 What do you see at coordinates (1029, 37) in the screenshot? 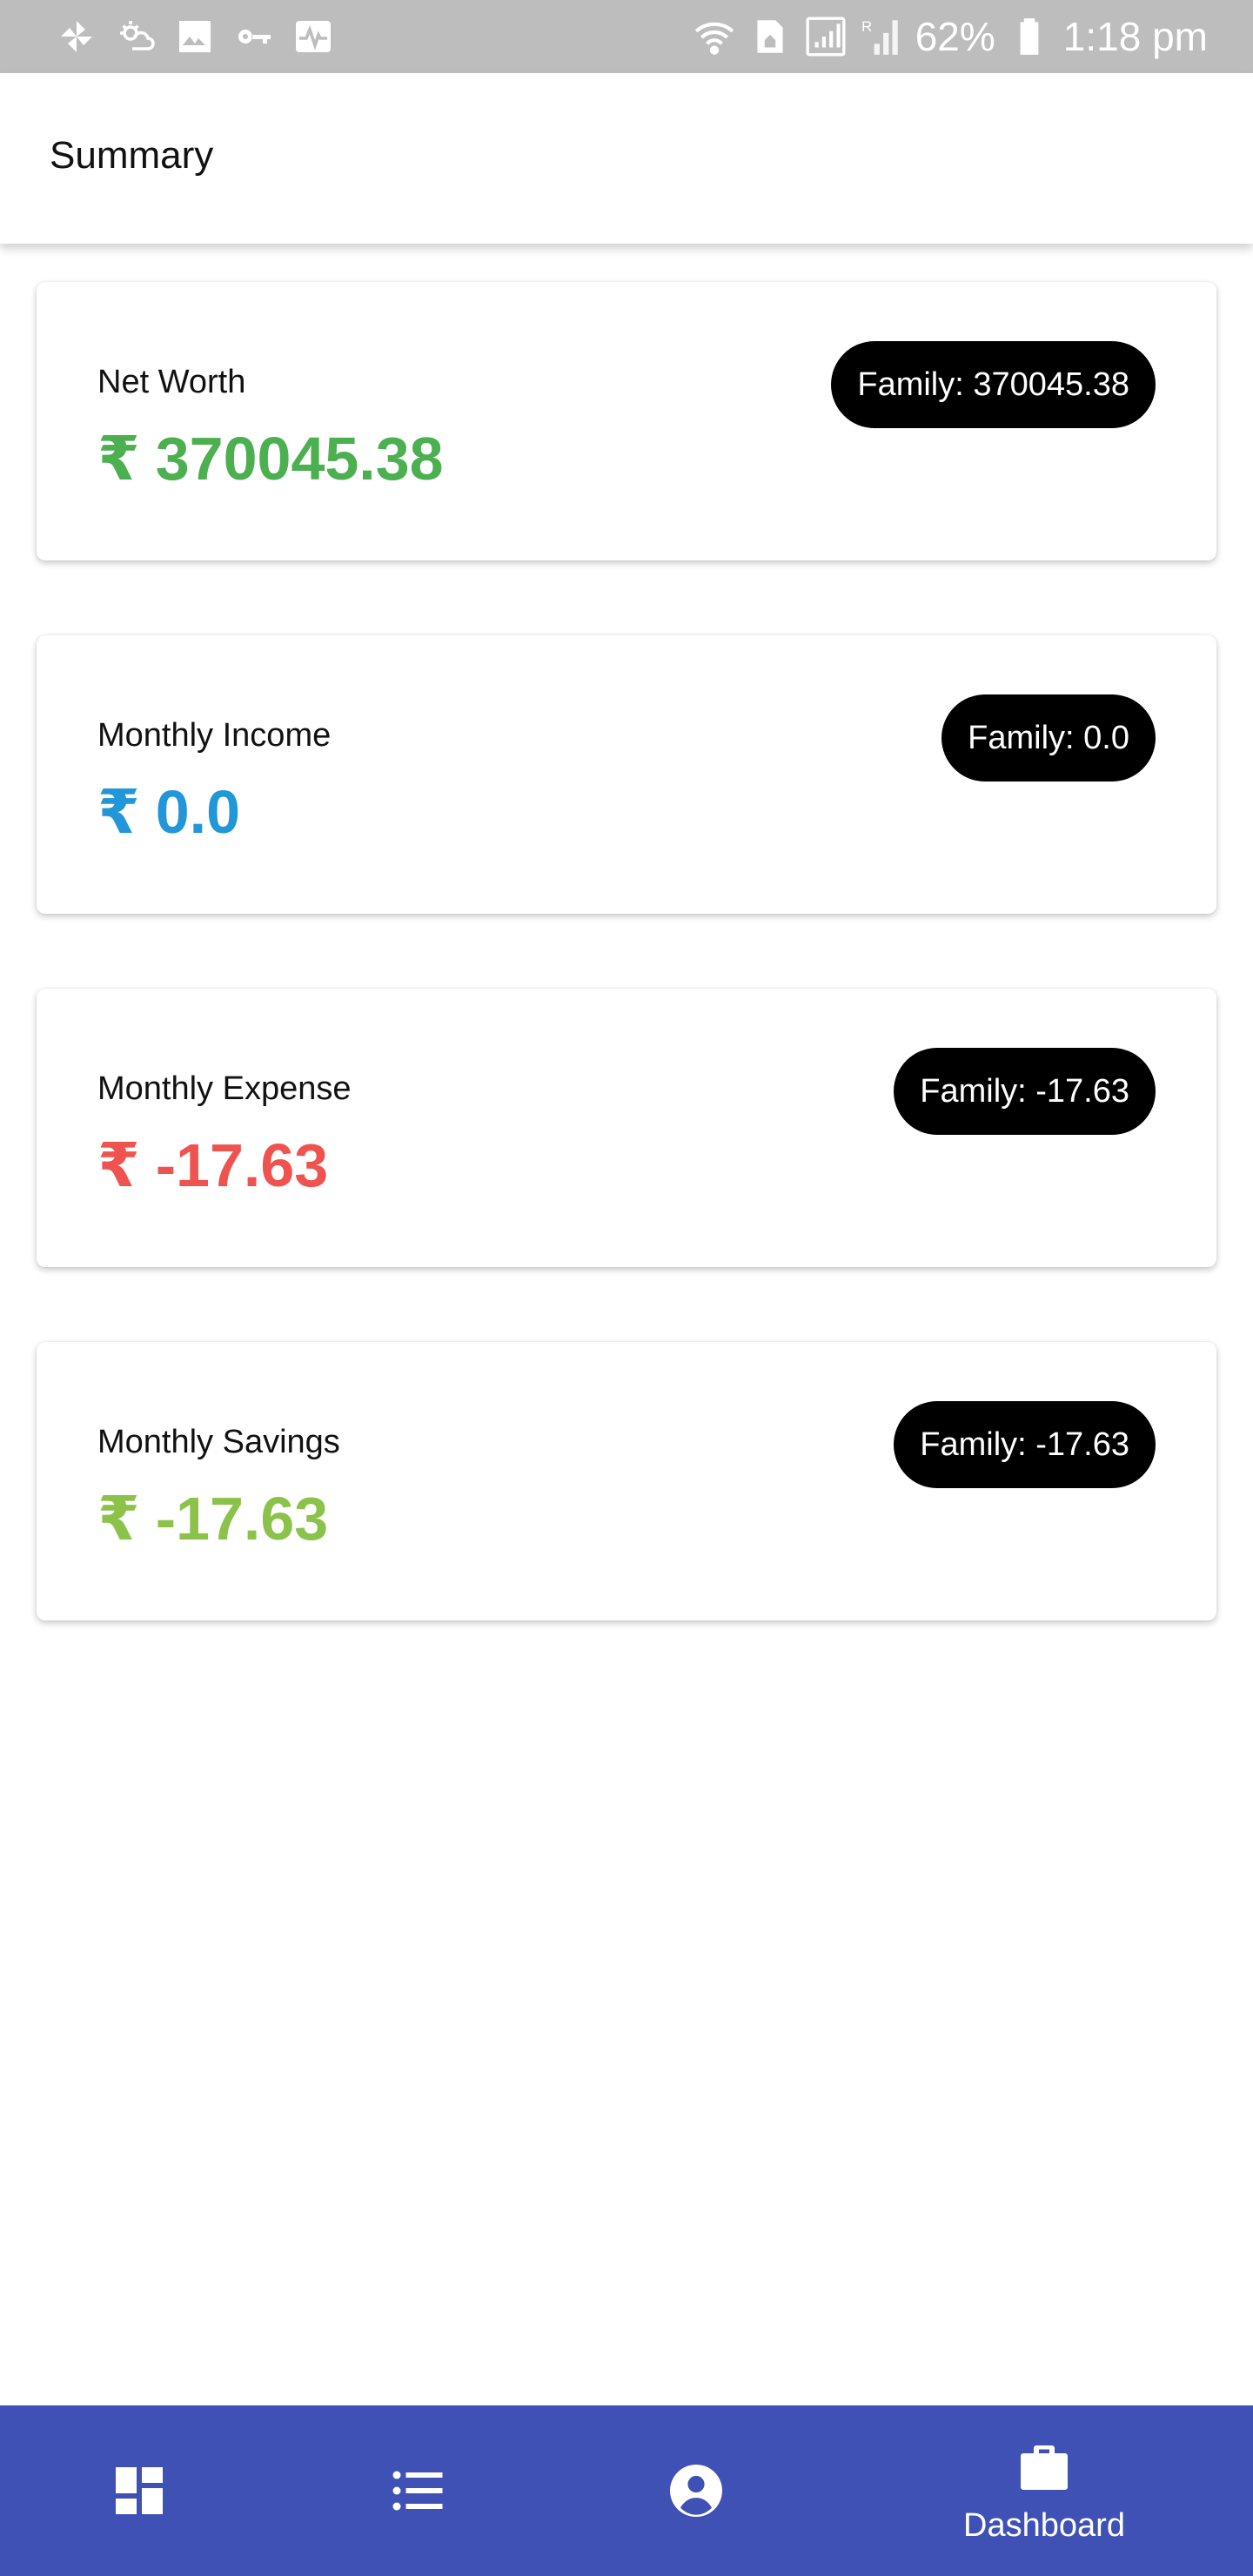
I see `battery-icon` at bounding box center [1029, 37].